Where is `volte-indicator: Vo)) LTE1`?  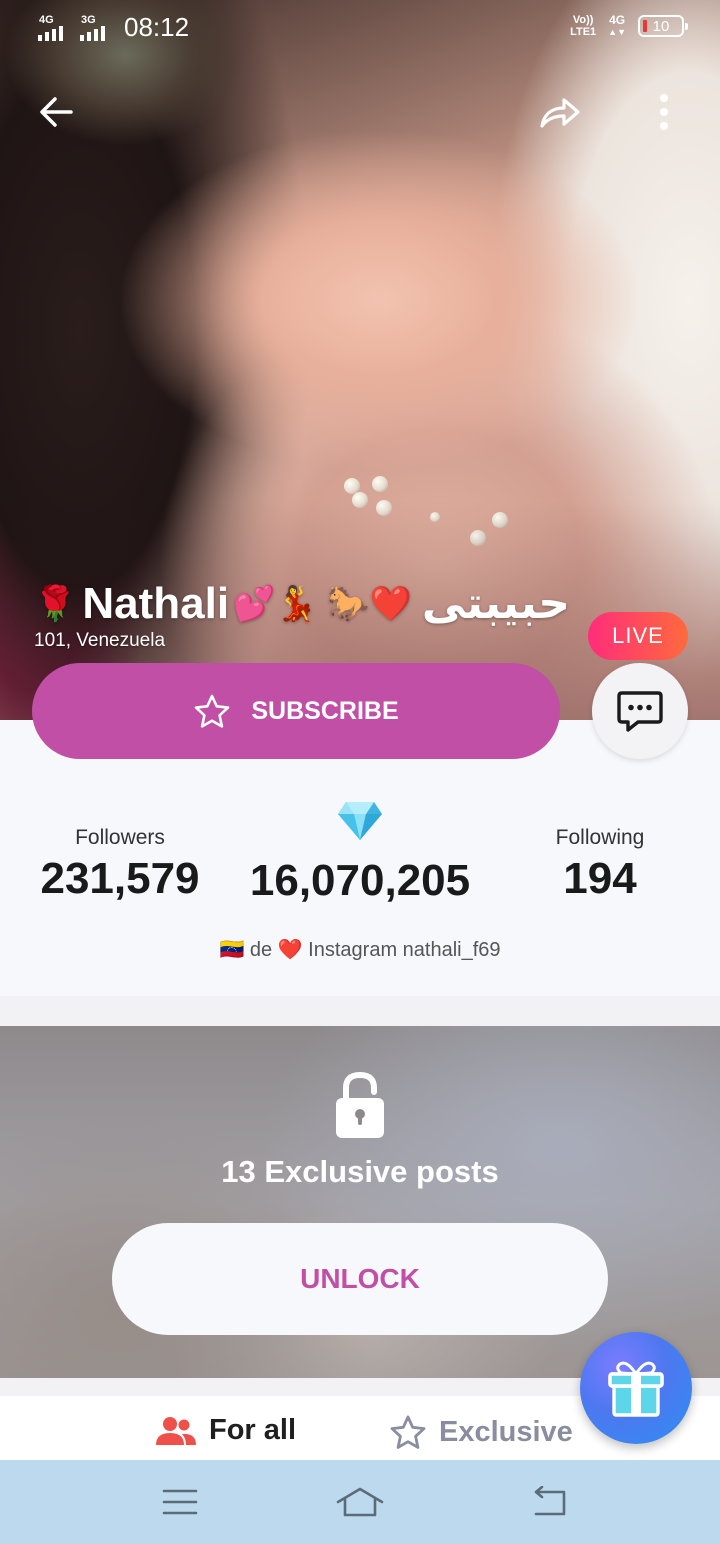 volte-indicator: Vo)) LTE1 is located at coordinates (583, 26).